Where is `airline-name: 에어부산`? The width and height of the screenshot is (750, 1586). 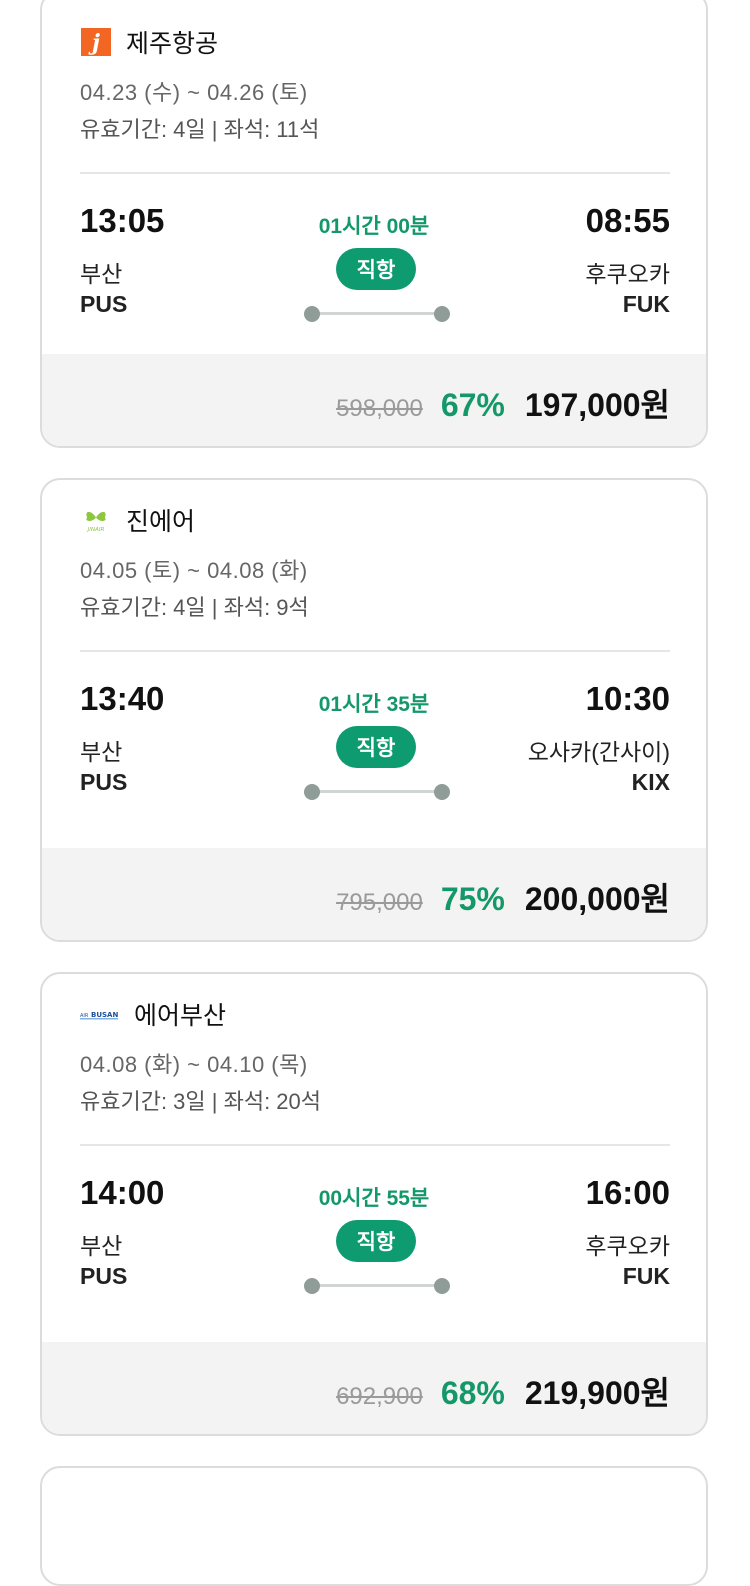 airline-name: 에어부산 is located at coordinates (180, 1016).